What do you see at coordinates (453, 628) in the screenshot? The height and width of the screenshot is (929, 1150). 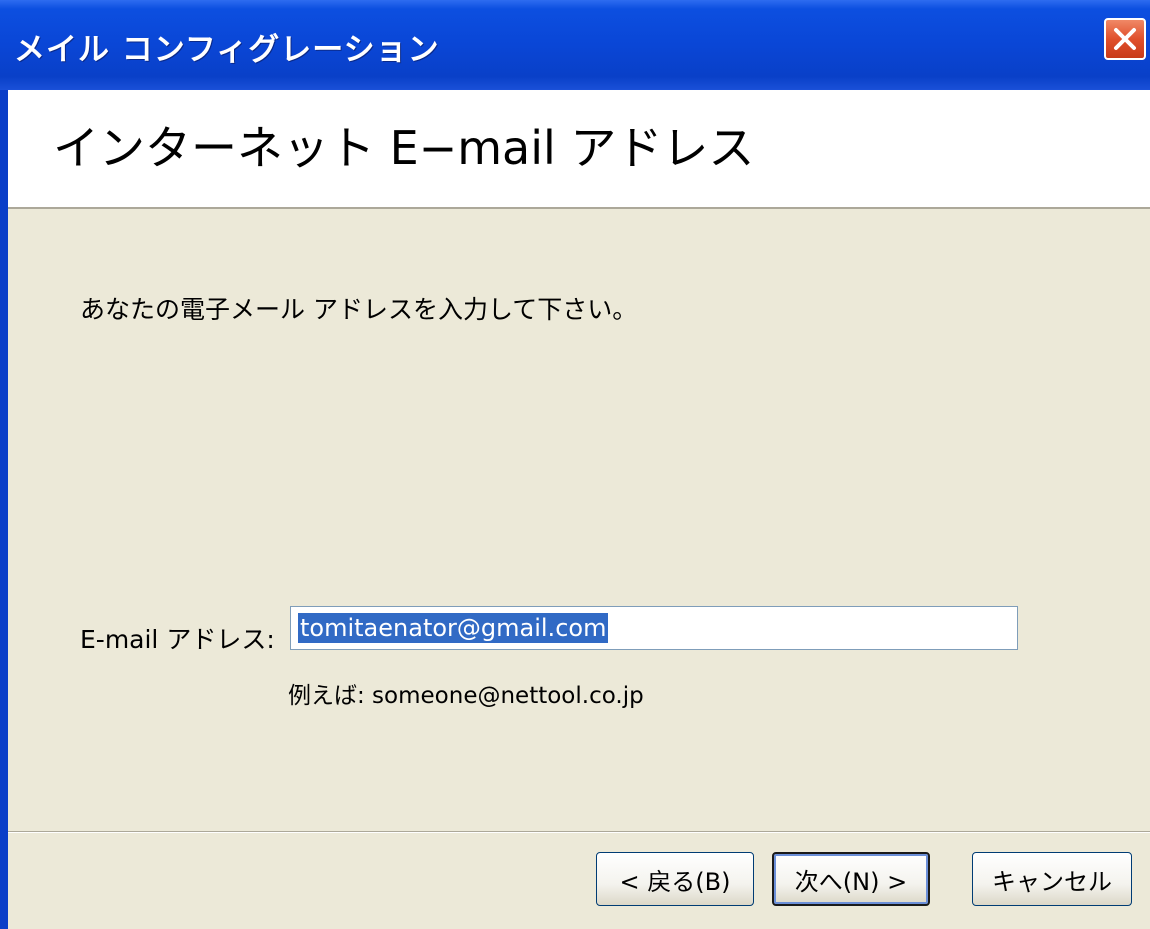 I see `email-field-value: tomitaenator@gmail.com` at bounding box center [453, 628].